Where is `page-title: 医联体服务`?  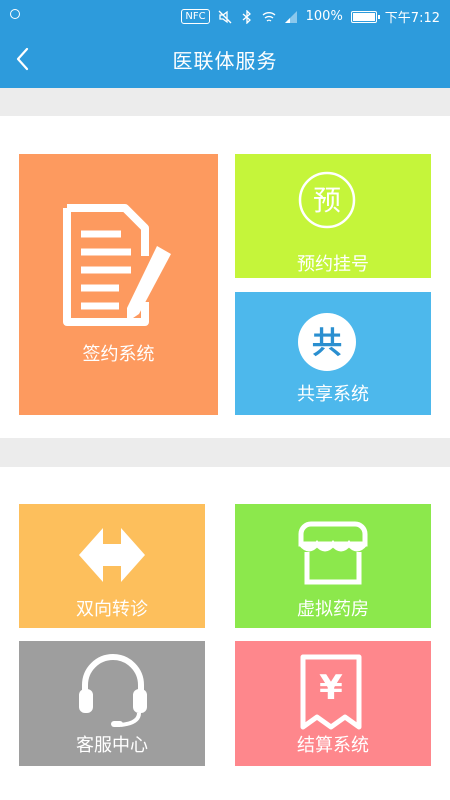
page-title: 医联体服务 is located at coordinates (225, 61).